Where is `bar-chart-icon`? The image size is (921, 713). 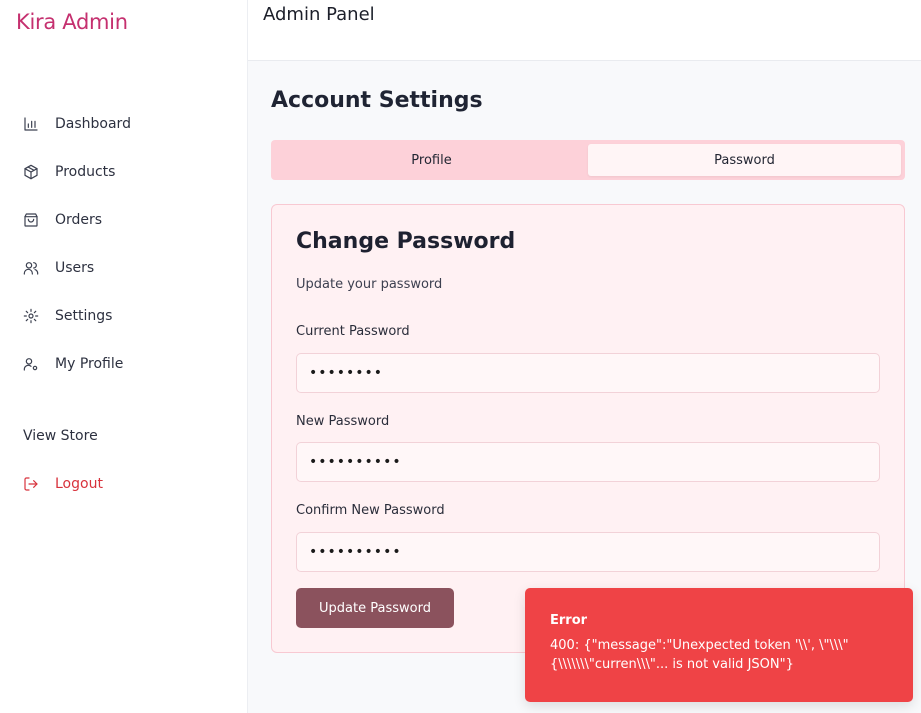
bar-chart-icon is located at coordinates (31, 124).